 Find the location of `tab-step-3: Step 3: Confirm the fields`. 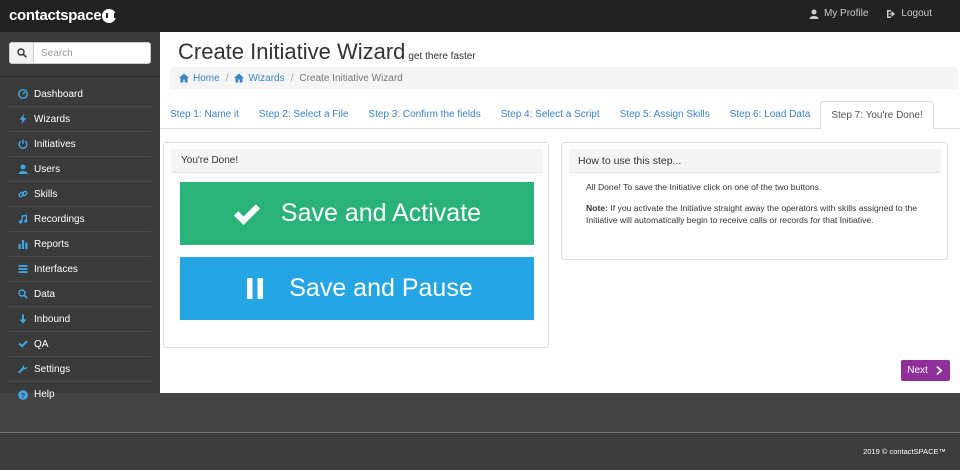

tab-step-3: Step 3: Confirm the fields is located at coordinates (424, 115).